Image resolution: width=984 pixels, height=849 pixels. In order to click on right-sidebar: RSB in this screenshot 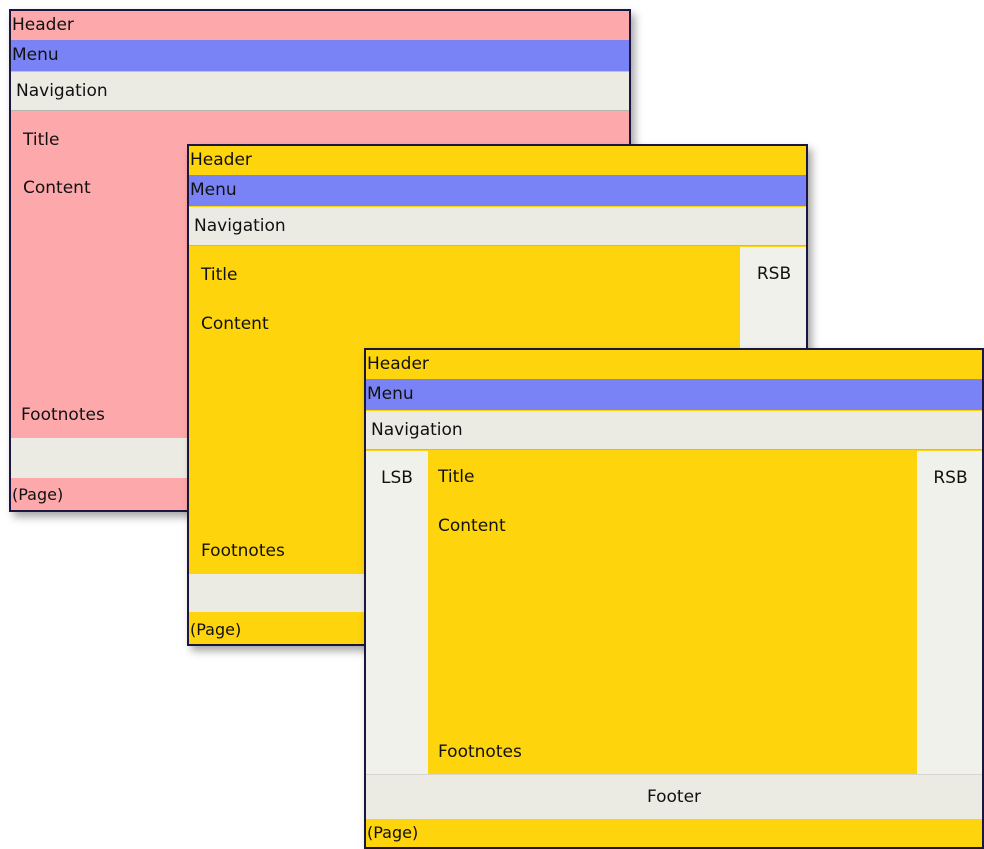, I will do `click(949, 612)`.